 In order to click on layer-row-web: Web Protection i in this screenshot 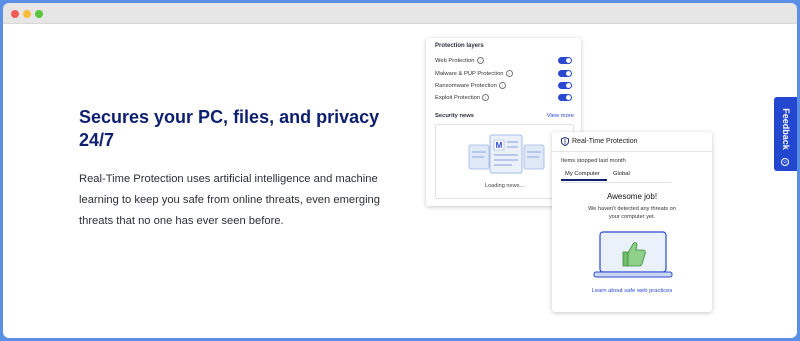, I will do `click(505, 61)`.